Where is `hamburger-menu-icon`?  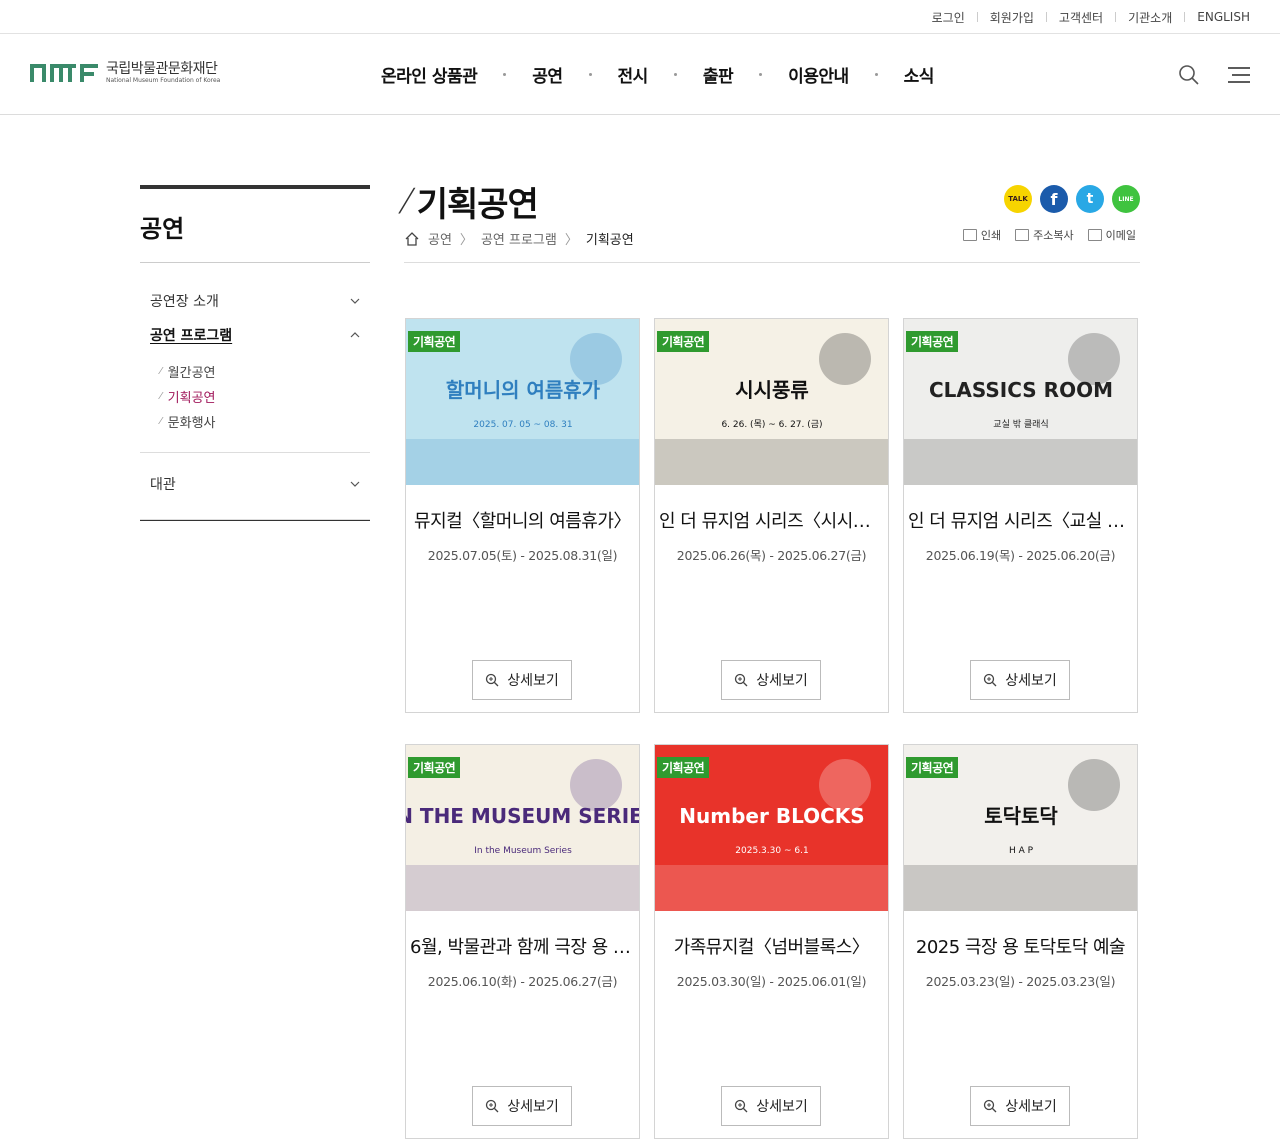
hamburger-menu-icon is located at coordinates (1239, 75).